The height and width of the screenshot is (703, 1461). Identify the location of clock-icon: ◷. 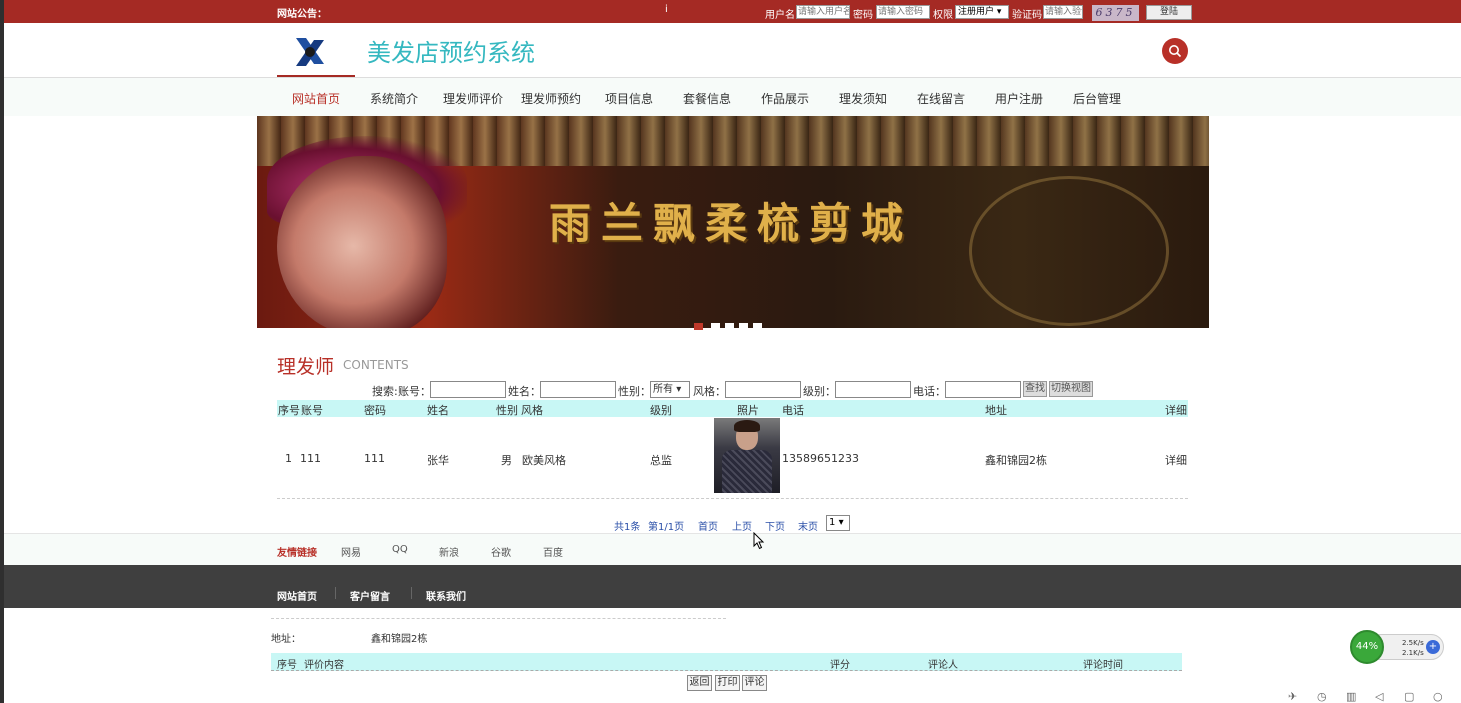
(1322, 696).